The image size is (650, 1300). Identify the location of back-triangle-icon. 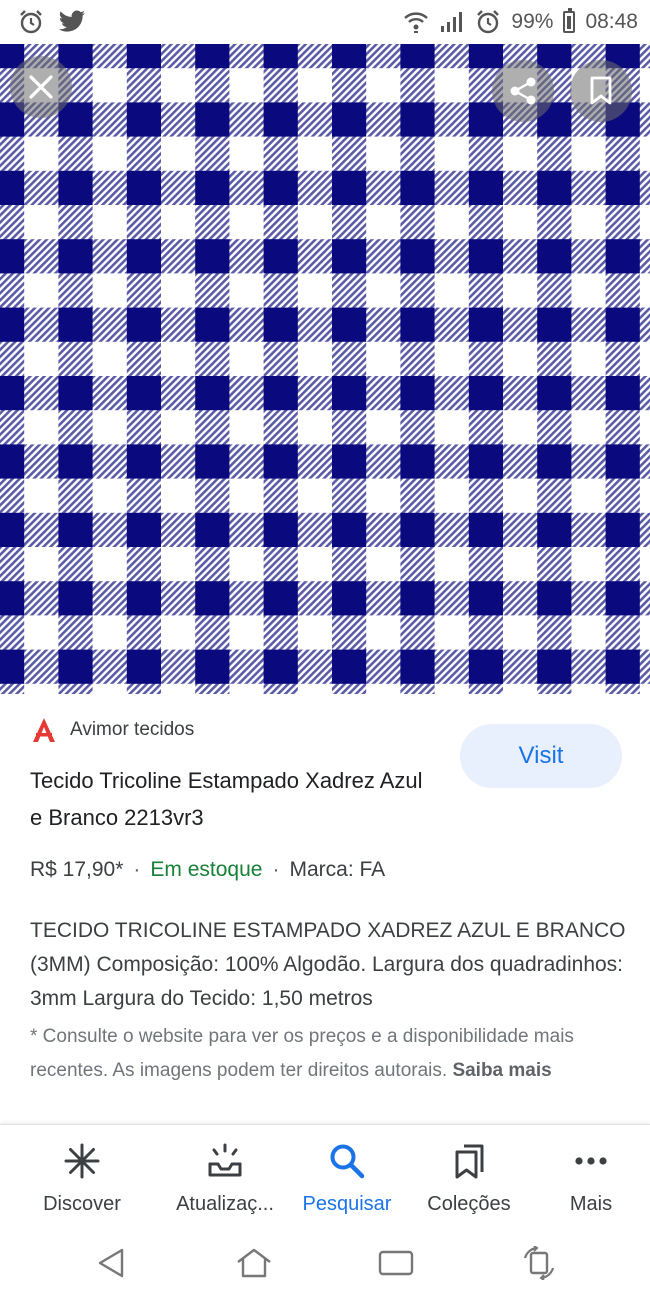
(111, 1263).